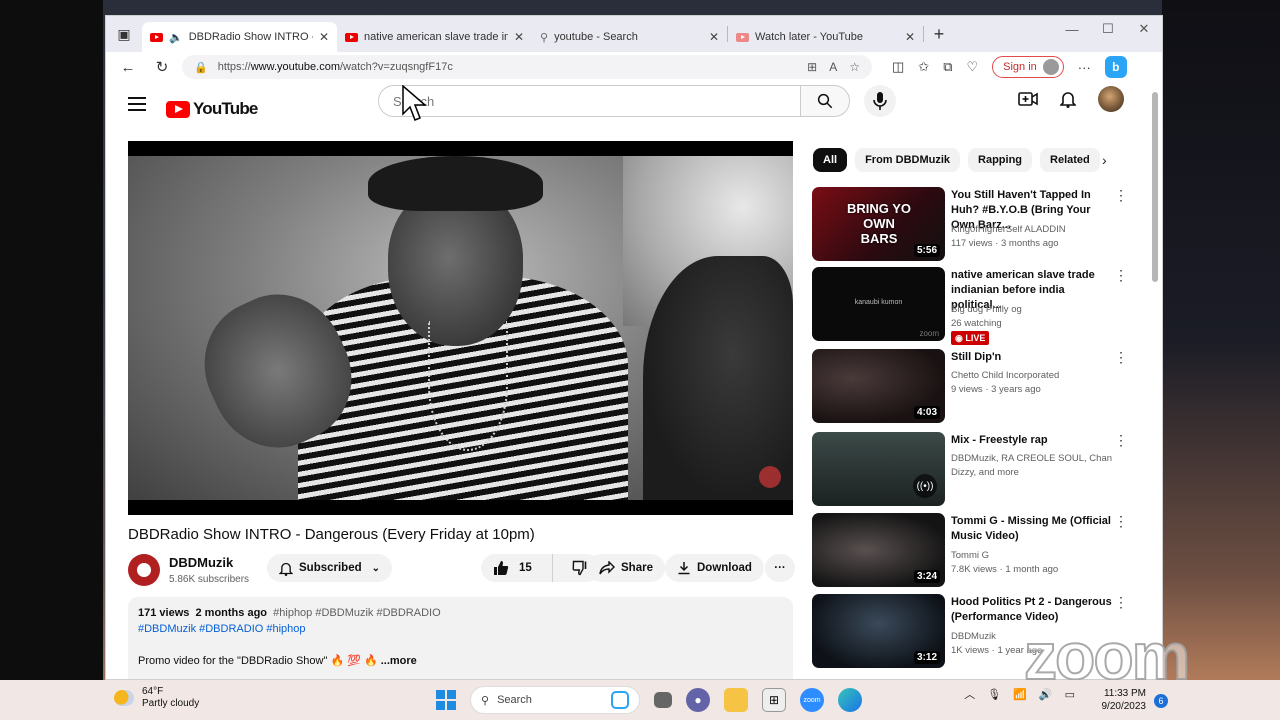 This screenshot has width=1280, height=720. What do you see at coordinates (128, 67) in the screenshot?
I see `back-button: ←` at bounding box center [128, 67].